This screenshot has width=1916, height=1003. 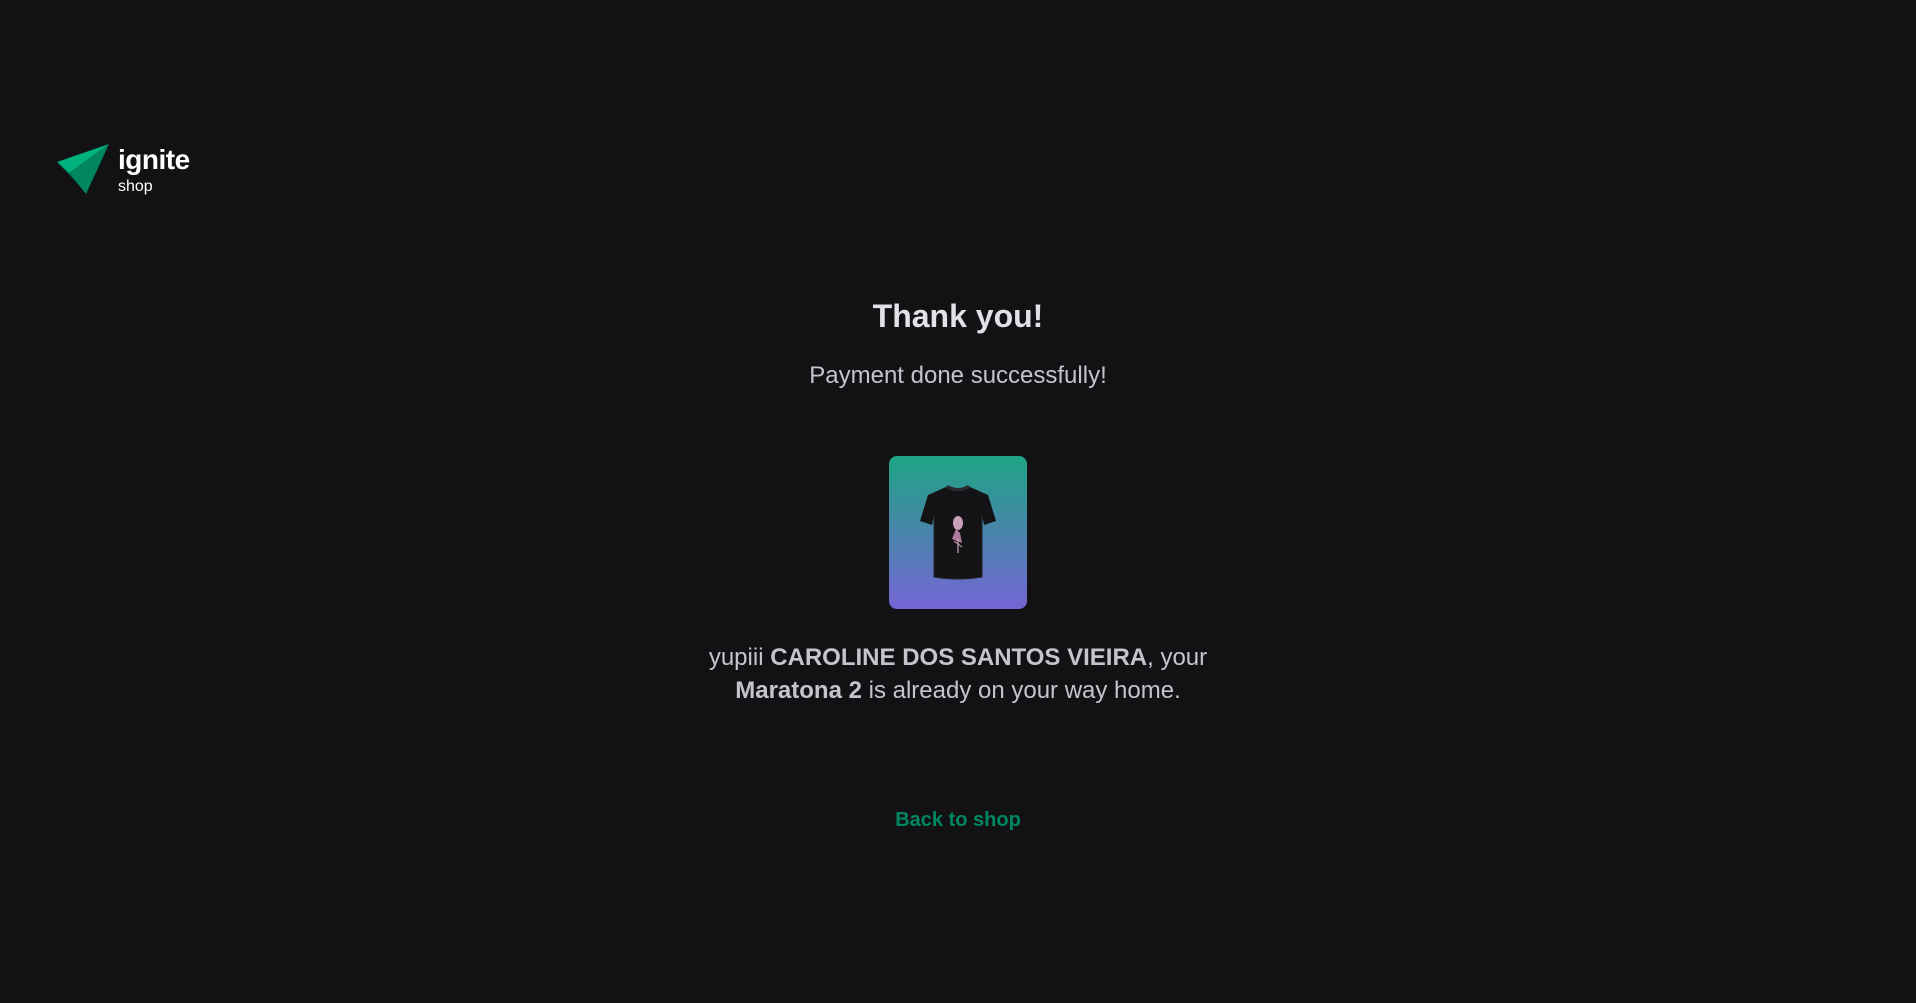 I want to click on back-to-shop-link: Back to shop, so click(x=958, y=820).